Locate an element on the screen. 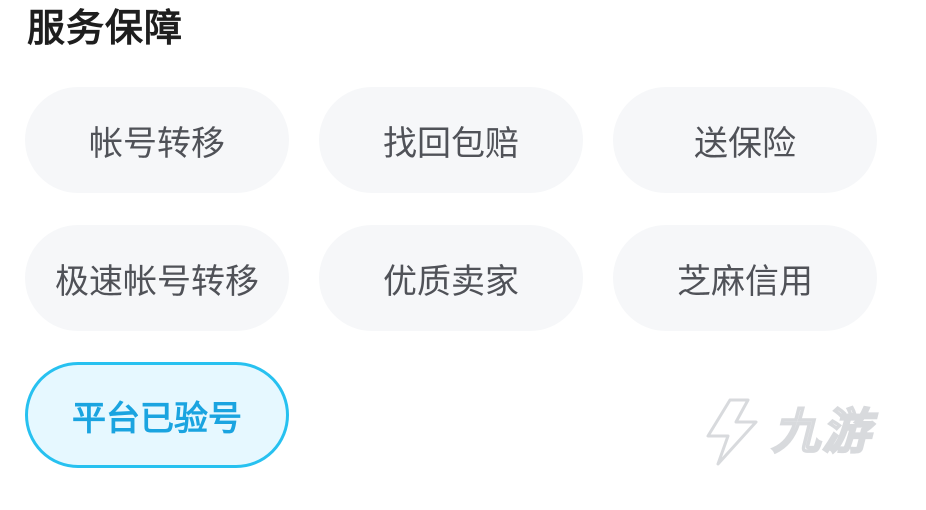 The width and height of the screenshot is (926, 510). tag-quality-seller: 优质卖家 is located at coordinates (451, 278).